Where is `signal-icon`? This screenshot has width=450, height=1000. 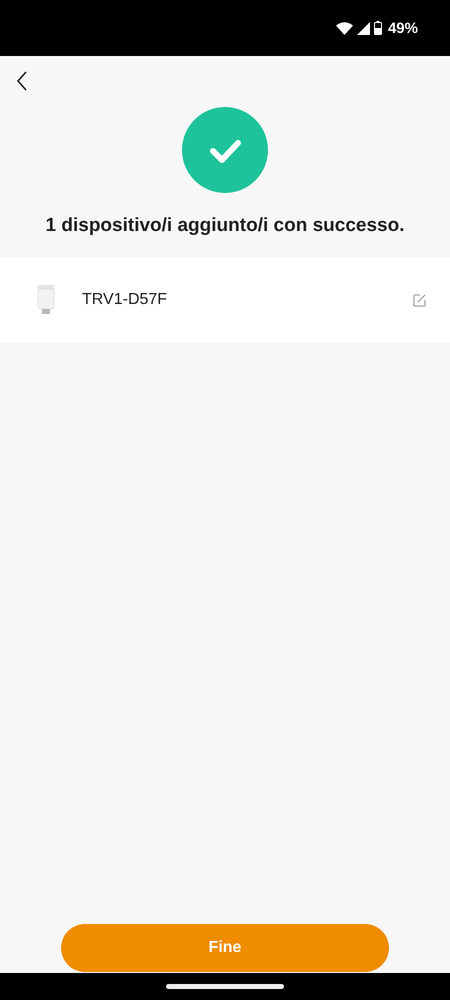 signal-icon is located at coordinates (363, 28).